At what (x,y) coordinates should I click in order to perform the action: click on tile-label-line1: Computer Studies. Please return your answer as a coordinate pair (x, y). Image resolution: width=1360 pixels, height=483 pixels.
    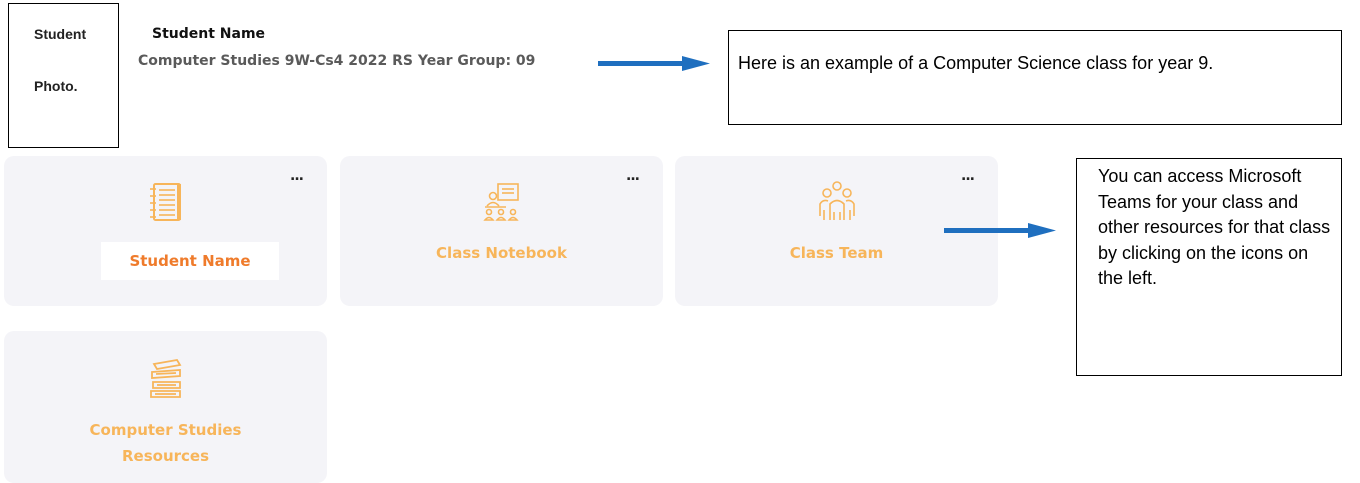
    Looking at the image, I should click on (165, 430).